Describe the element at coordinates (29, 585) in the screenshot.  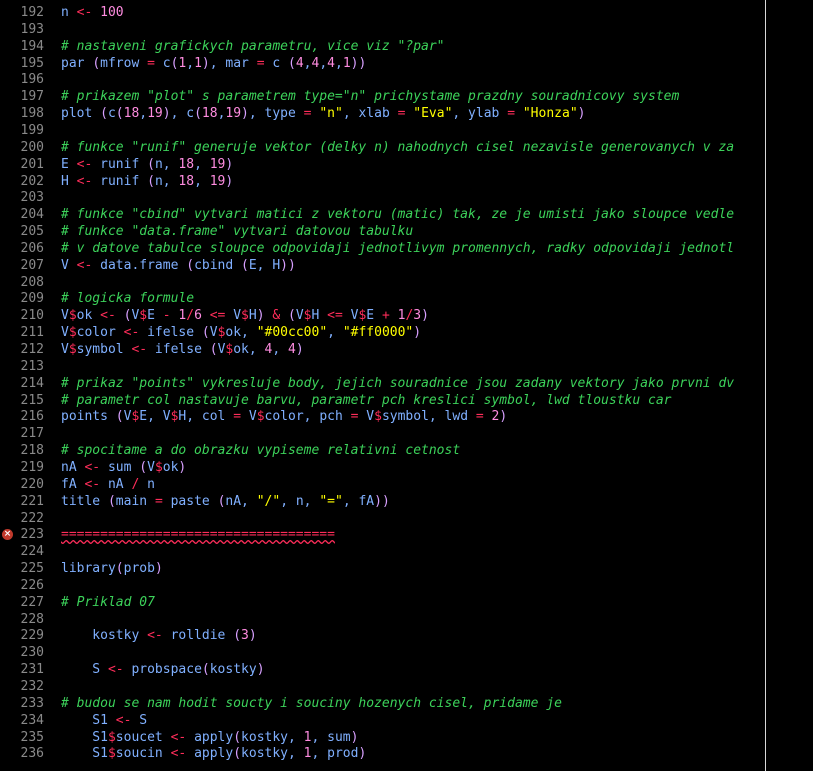
I see `code-line: 226` at that location.